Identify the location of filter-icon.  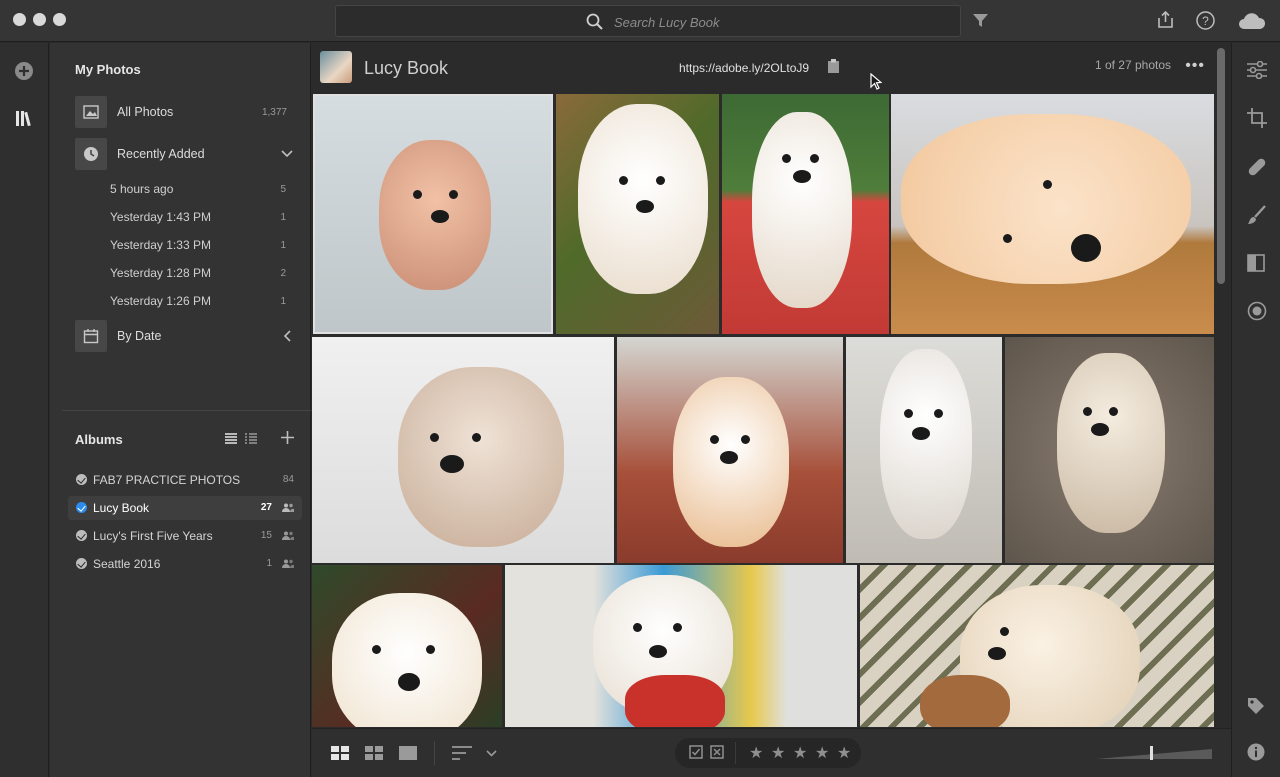
(980, 21).